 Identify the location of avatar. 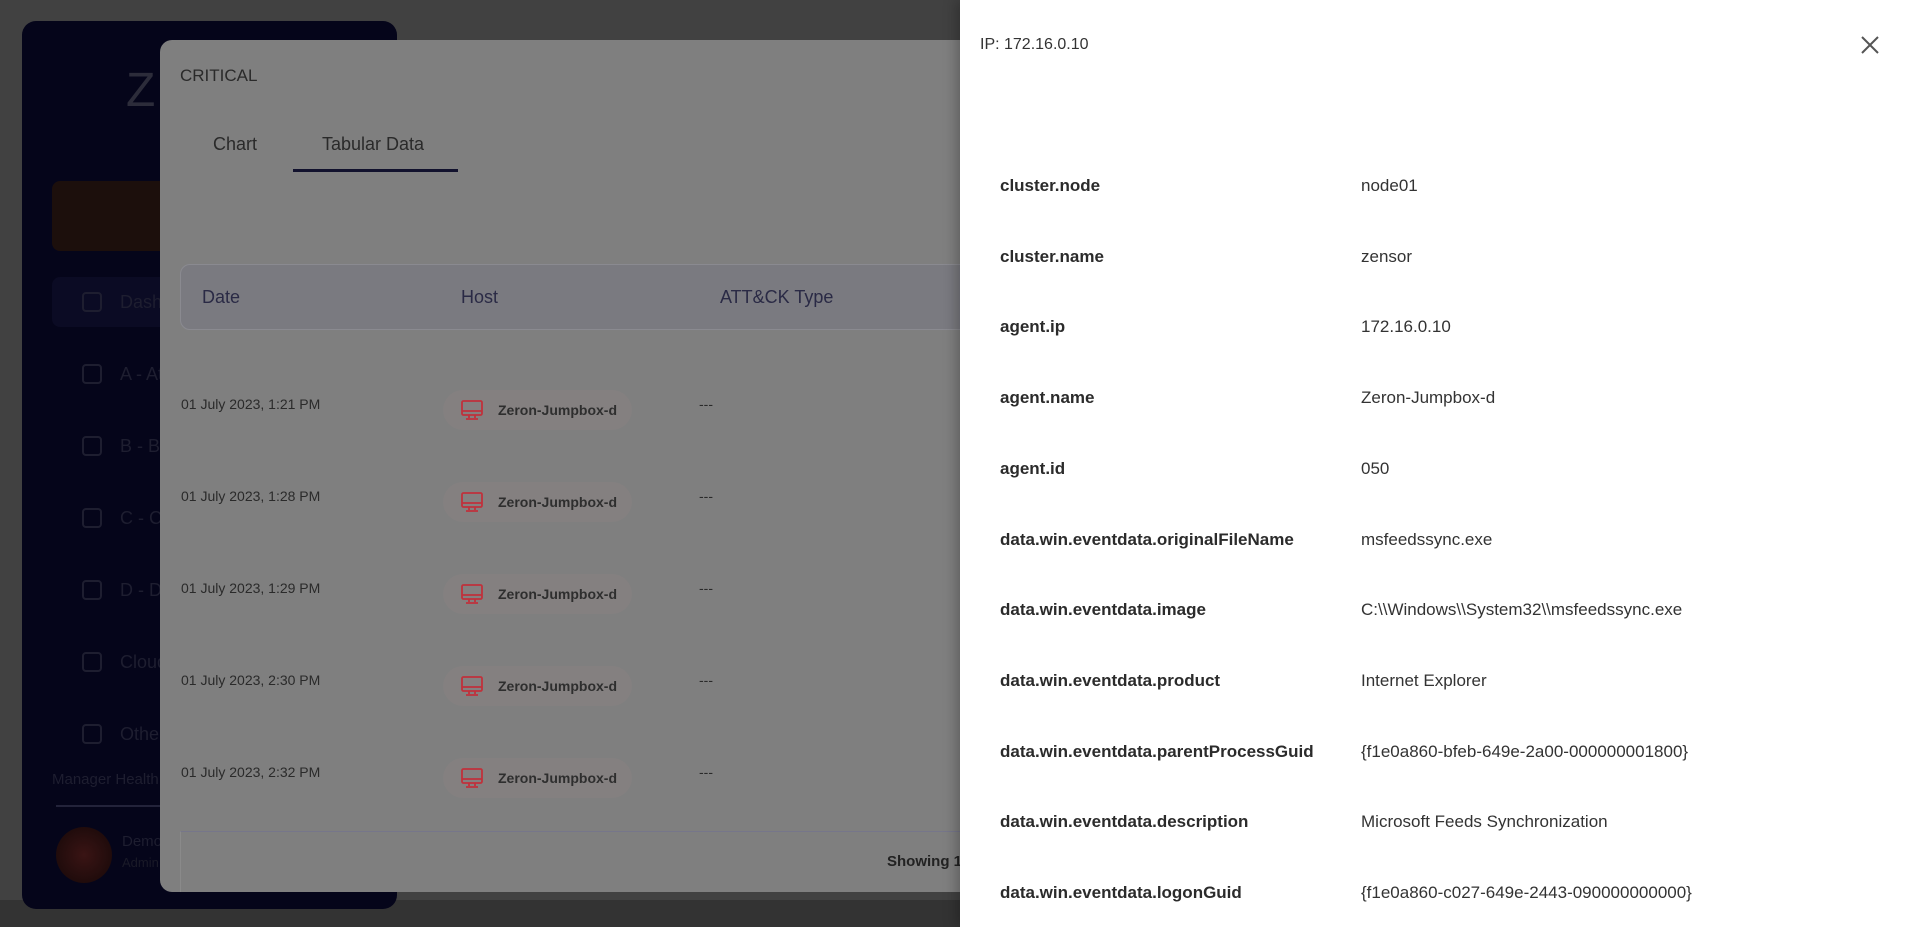
(84, 855).